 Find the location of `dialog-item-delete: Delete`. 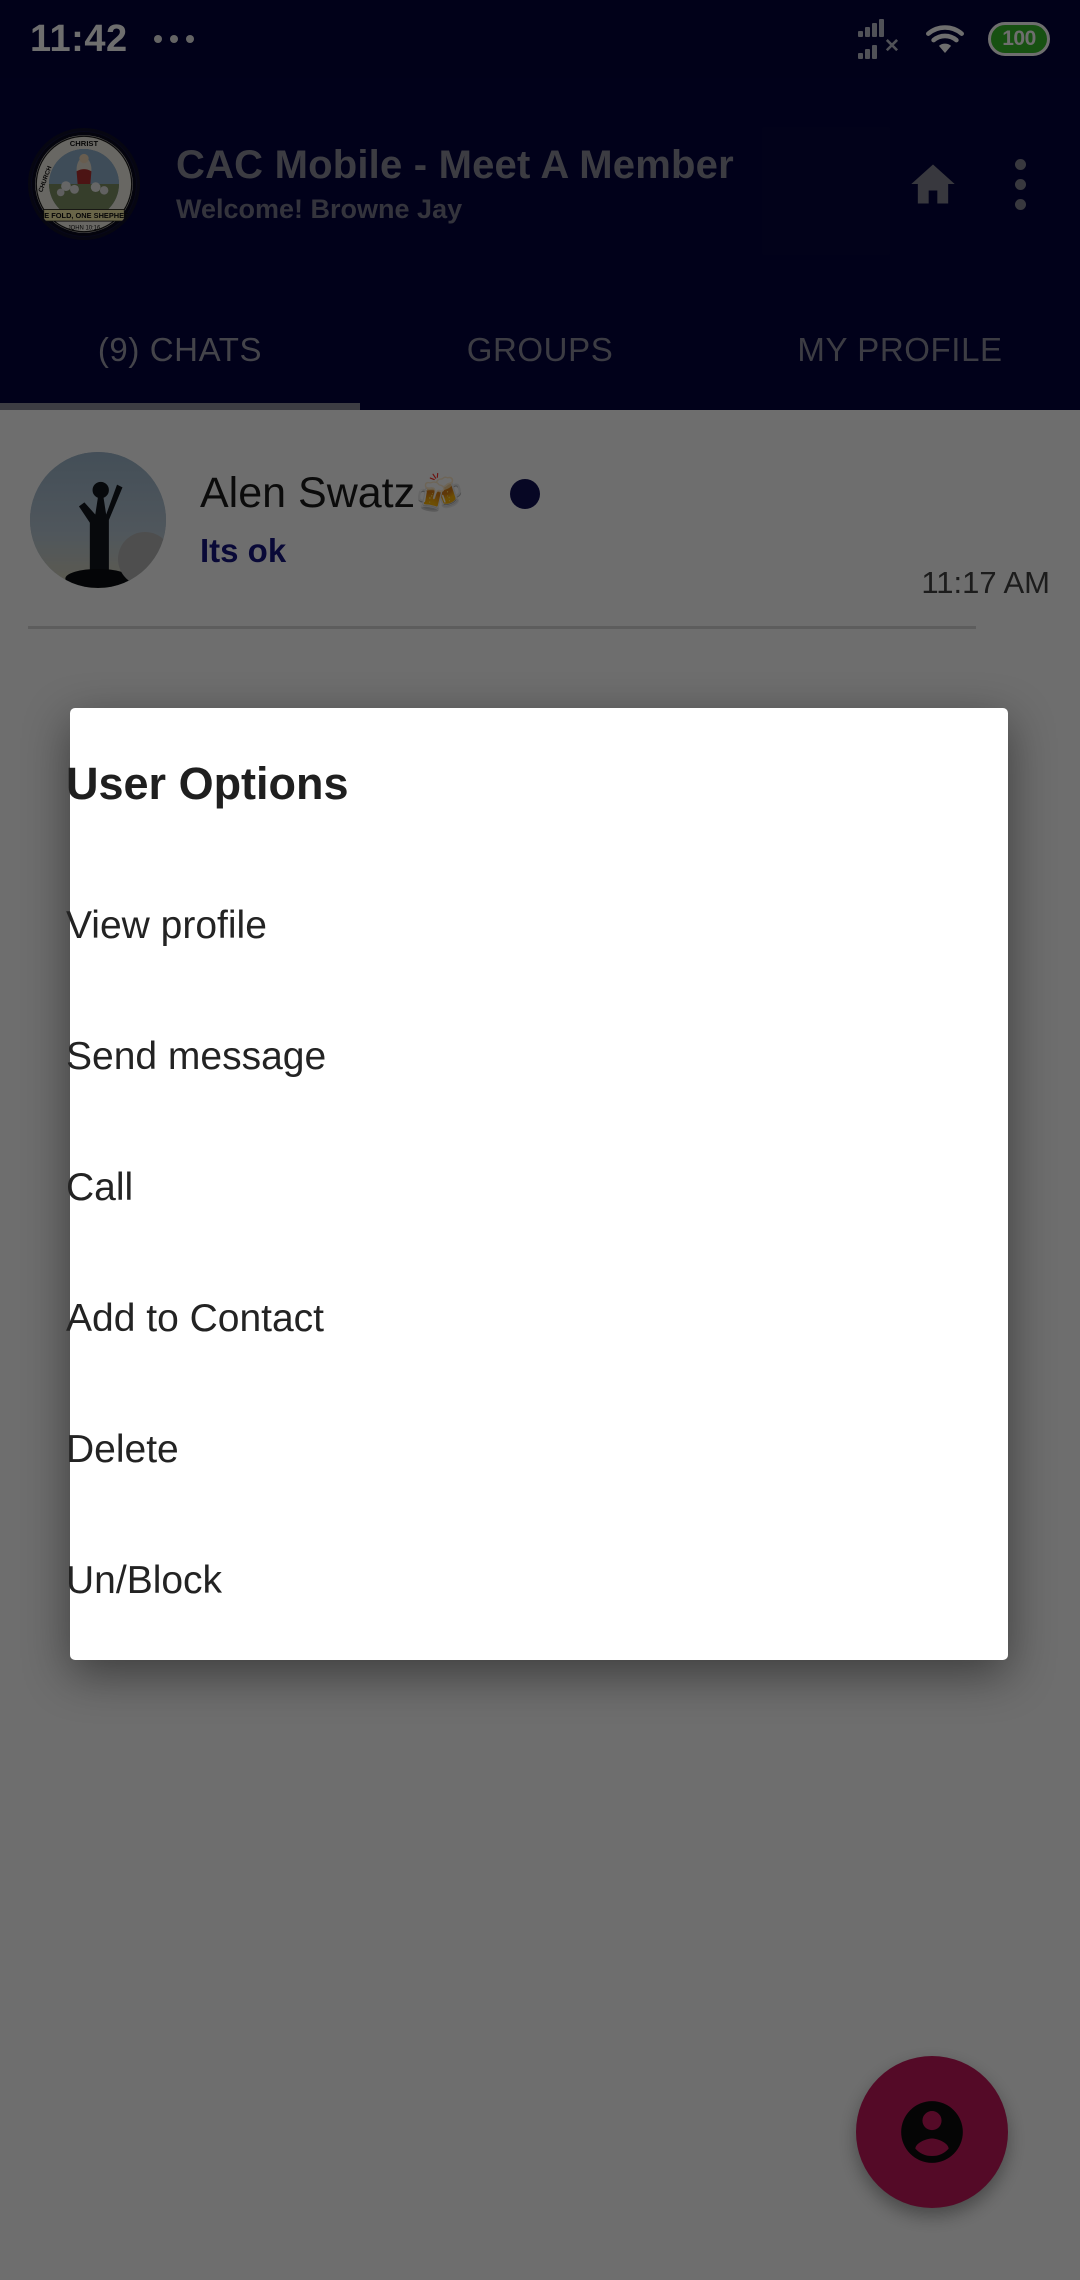

dialog-item-delete: Delete is located at coordinates (540, 1449).